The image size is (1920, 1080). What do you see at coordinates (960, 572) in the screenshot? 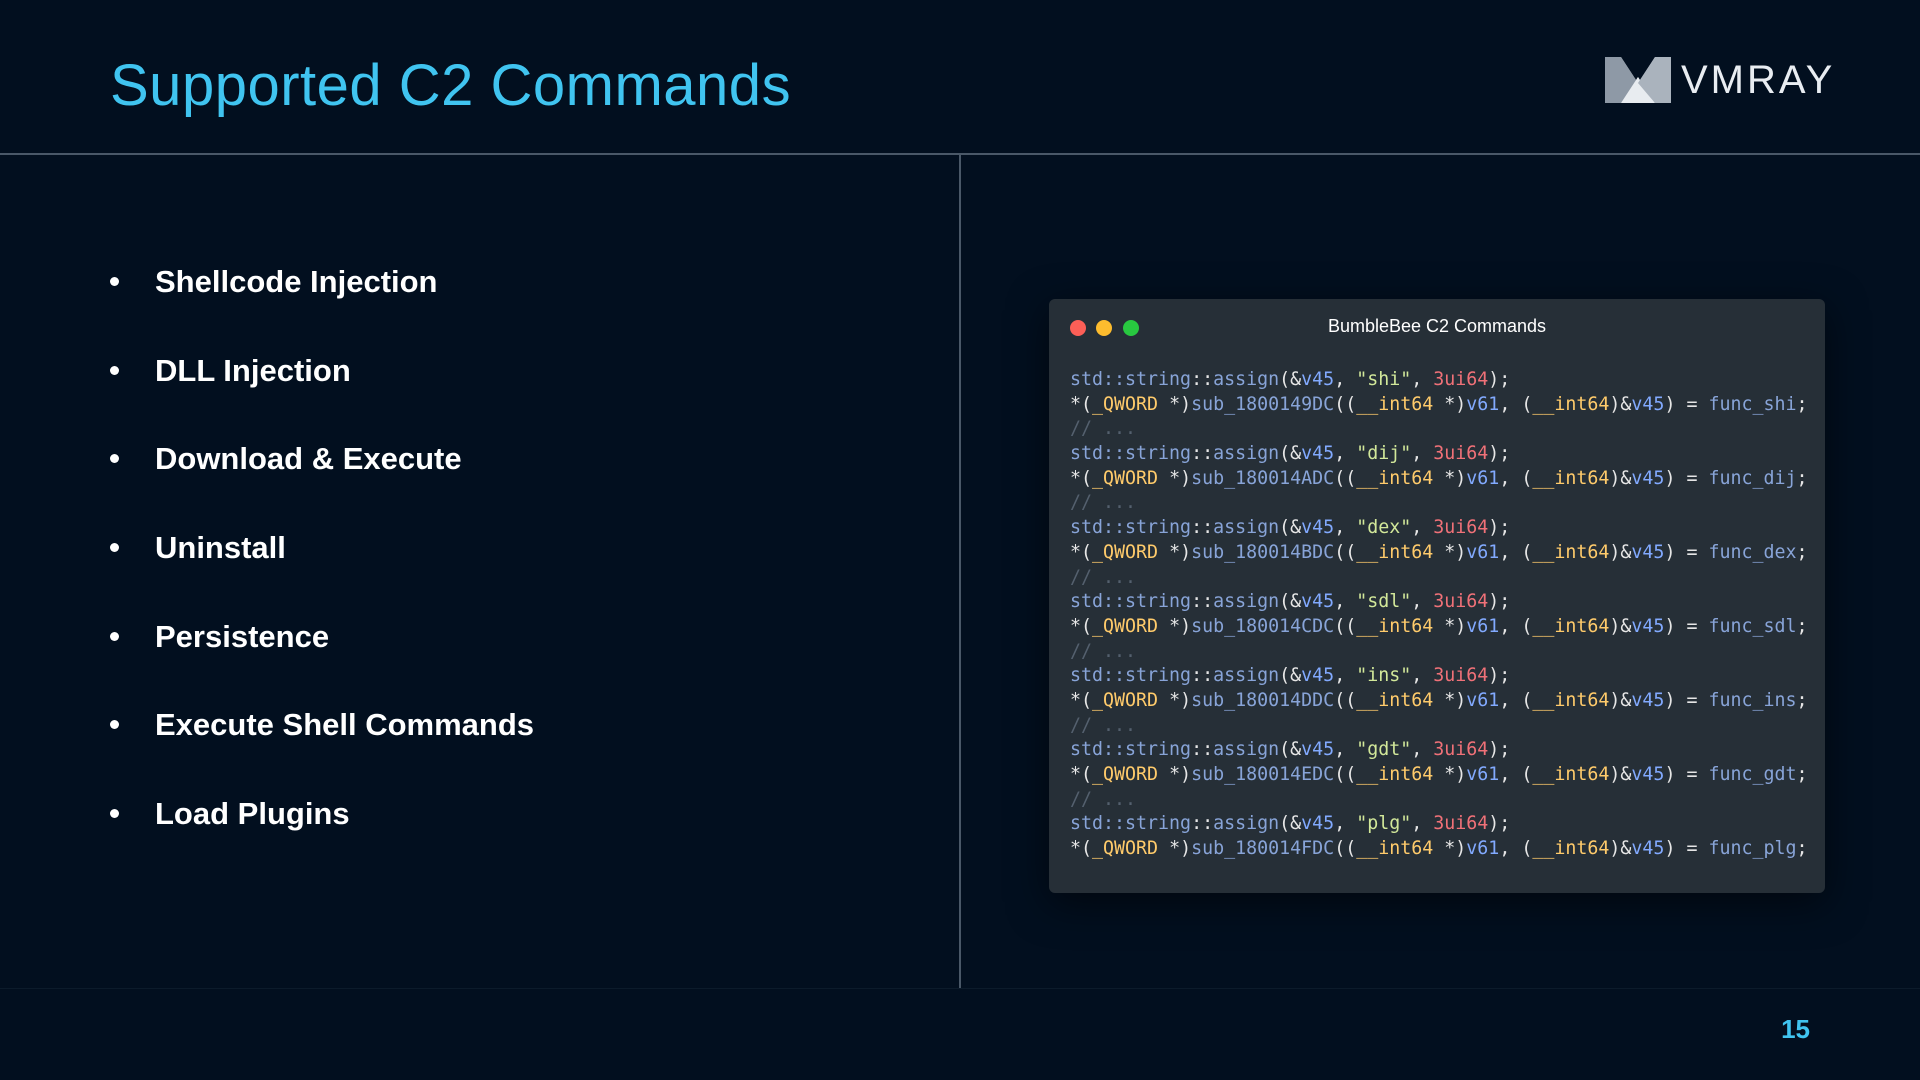
I see `column-divider` at bounding box center [960, 572].